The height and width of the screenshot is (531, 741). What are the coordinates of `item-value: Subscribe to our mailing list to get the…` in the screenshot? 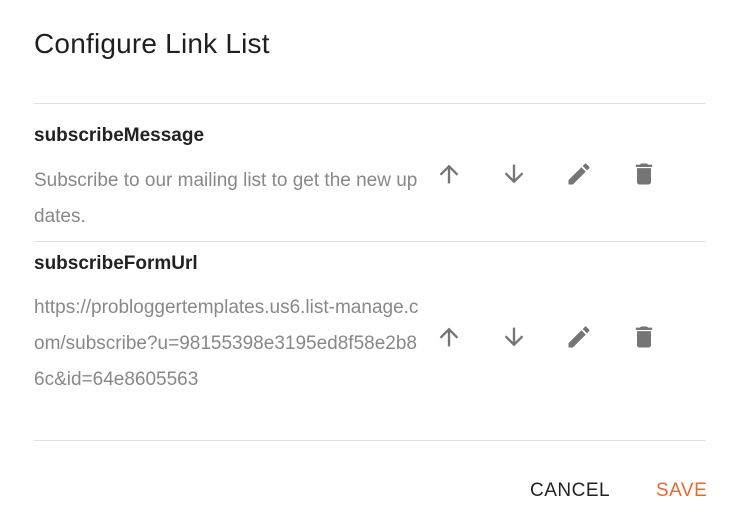 It's located at (226, 198).